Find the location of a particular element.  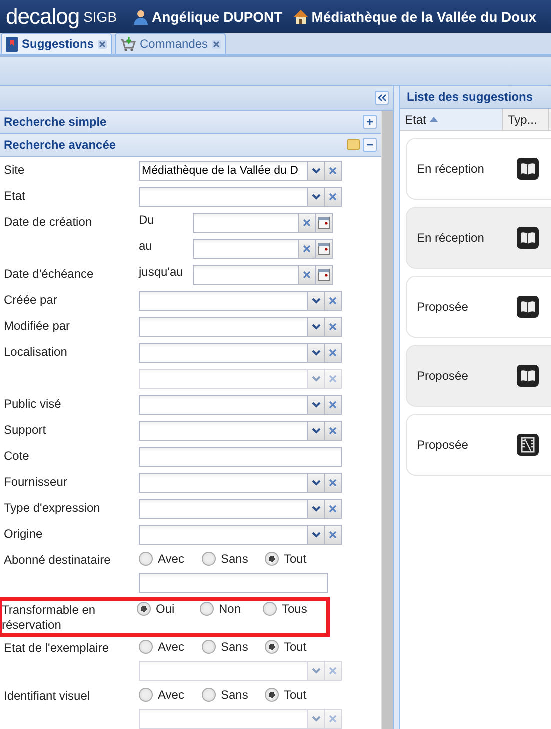

field-label: Type d'expression is located at coordinates (53, 508).